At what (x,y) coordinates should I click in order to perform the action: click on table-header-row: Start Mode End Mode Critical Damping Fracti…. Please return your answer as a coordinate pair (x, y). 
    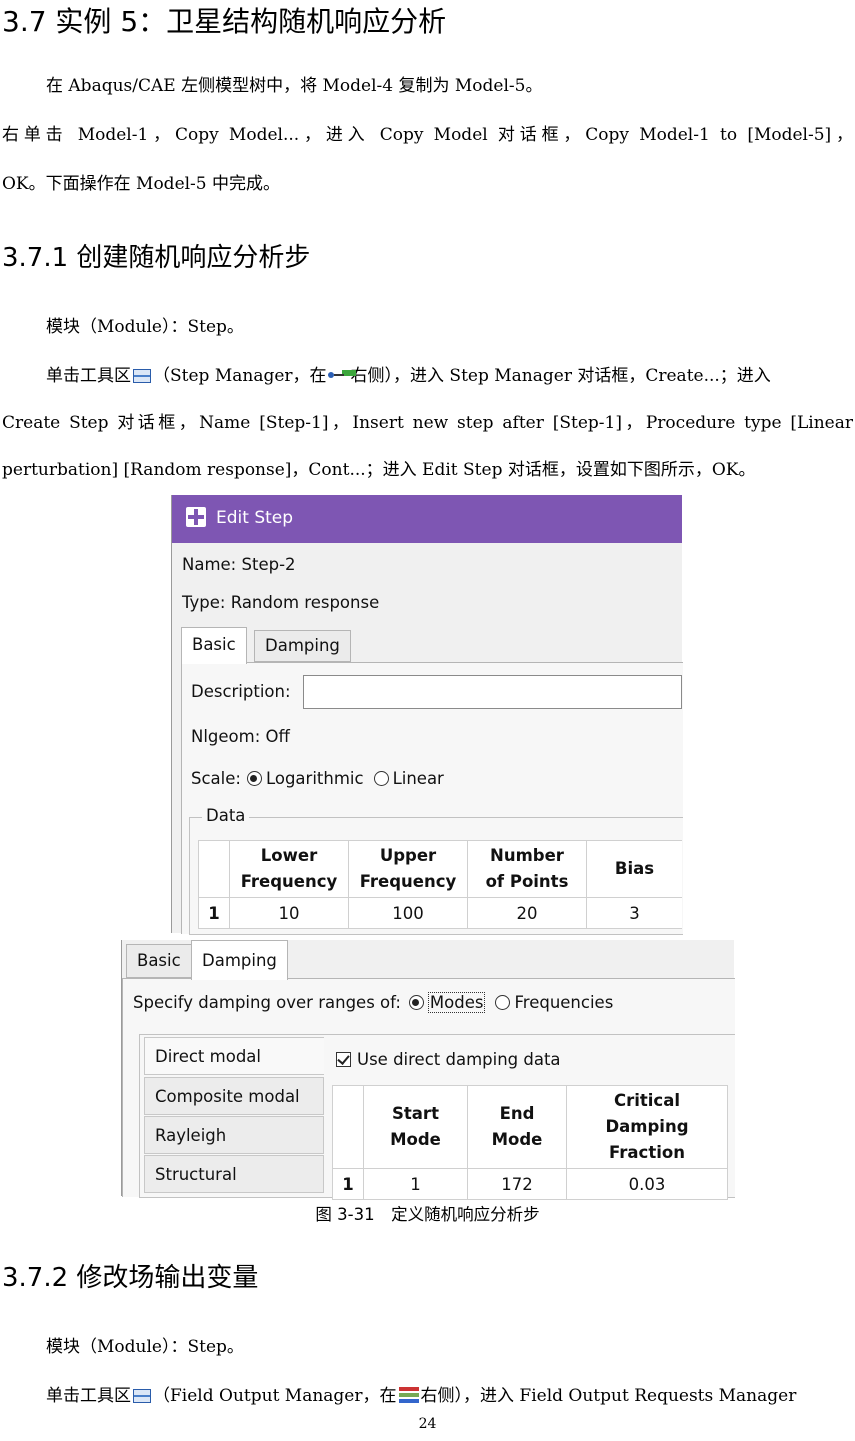
    Looking at the image, I should click on (530, 1127).